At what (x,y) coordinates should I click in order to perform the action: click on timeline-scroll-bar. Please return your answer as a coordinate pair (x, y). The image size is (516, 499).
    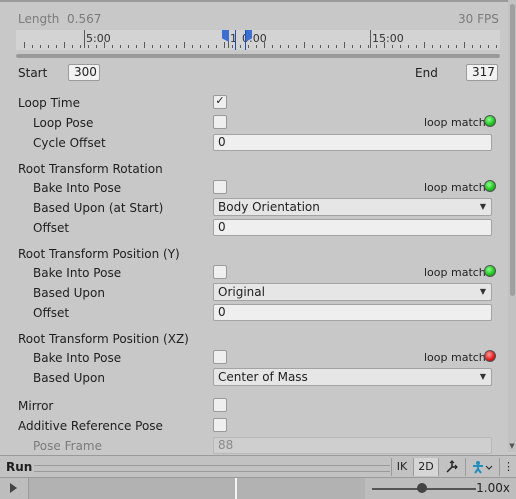
    Looking at the image, I should click on (258, 56).